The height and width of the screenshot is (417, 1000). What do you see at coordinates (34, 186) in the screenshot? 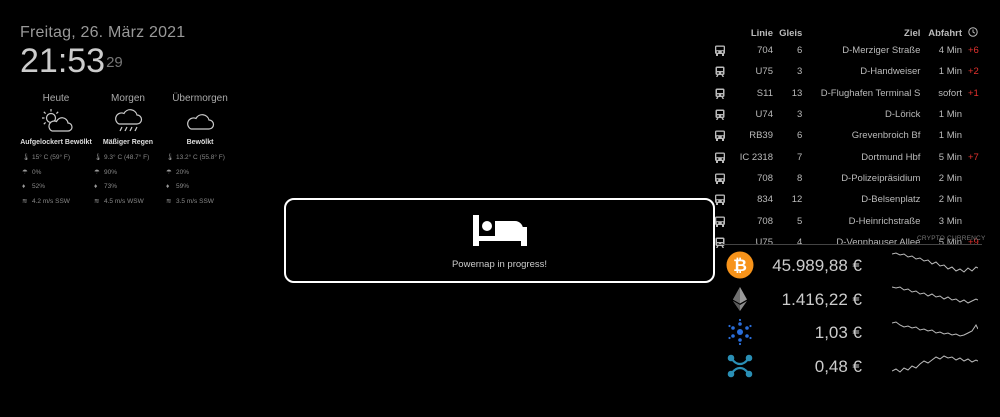
I see `forecast-humidity: ♦ 52%` at bounding box center [34, 186].